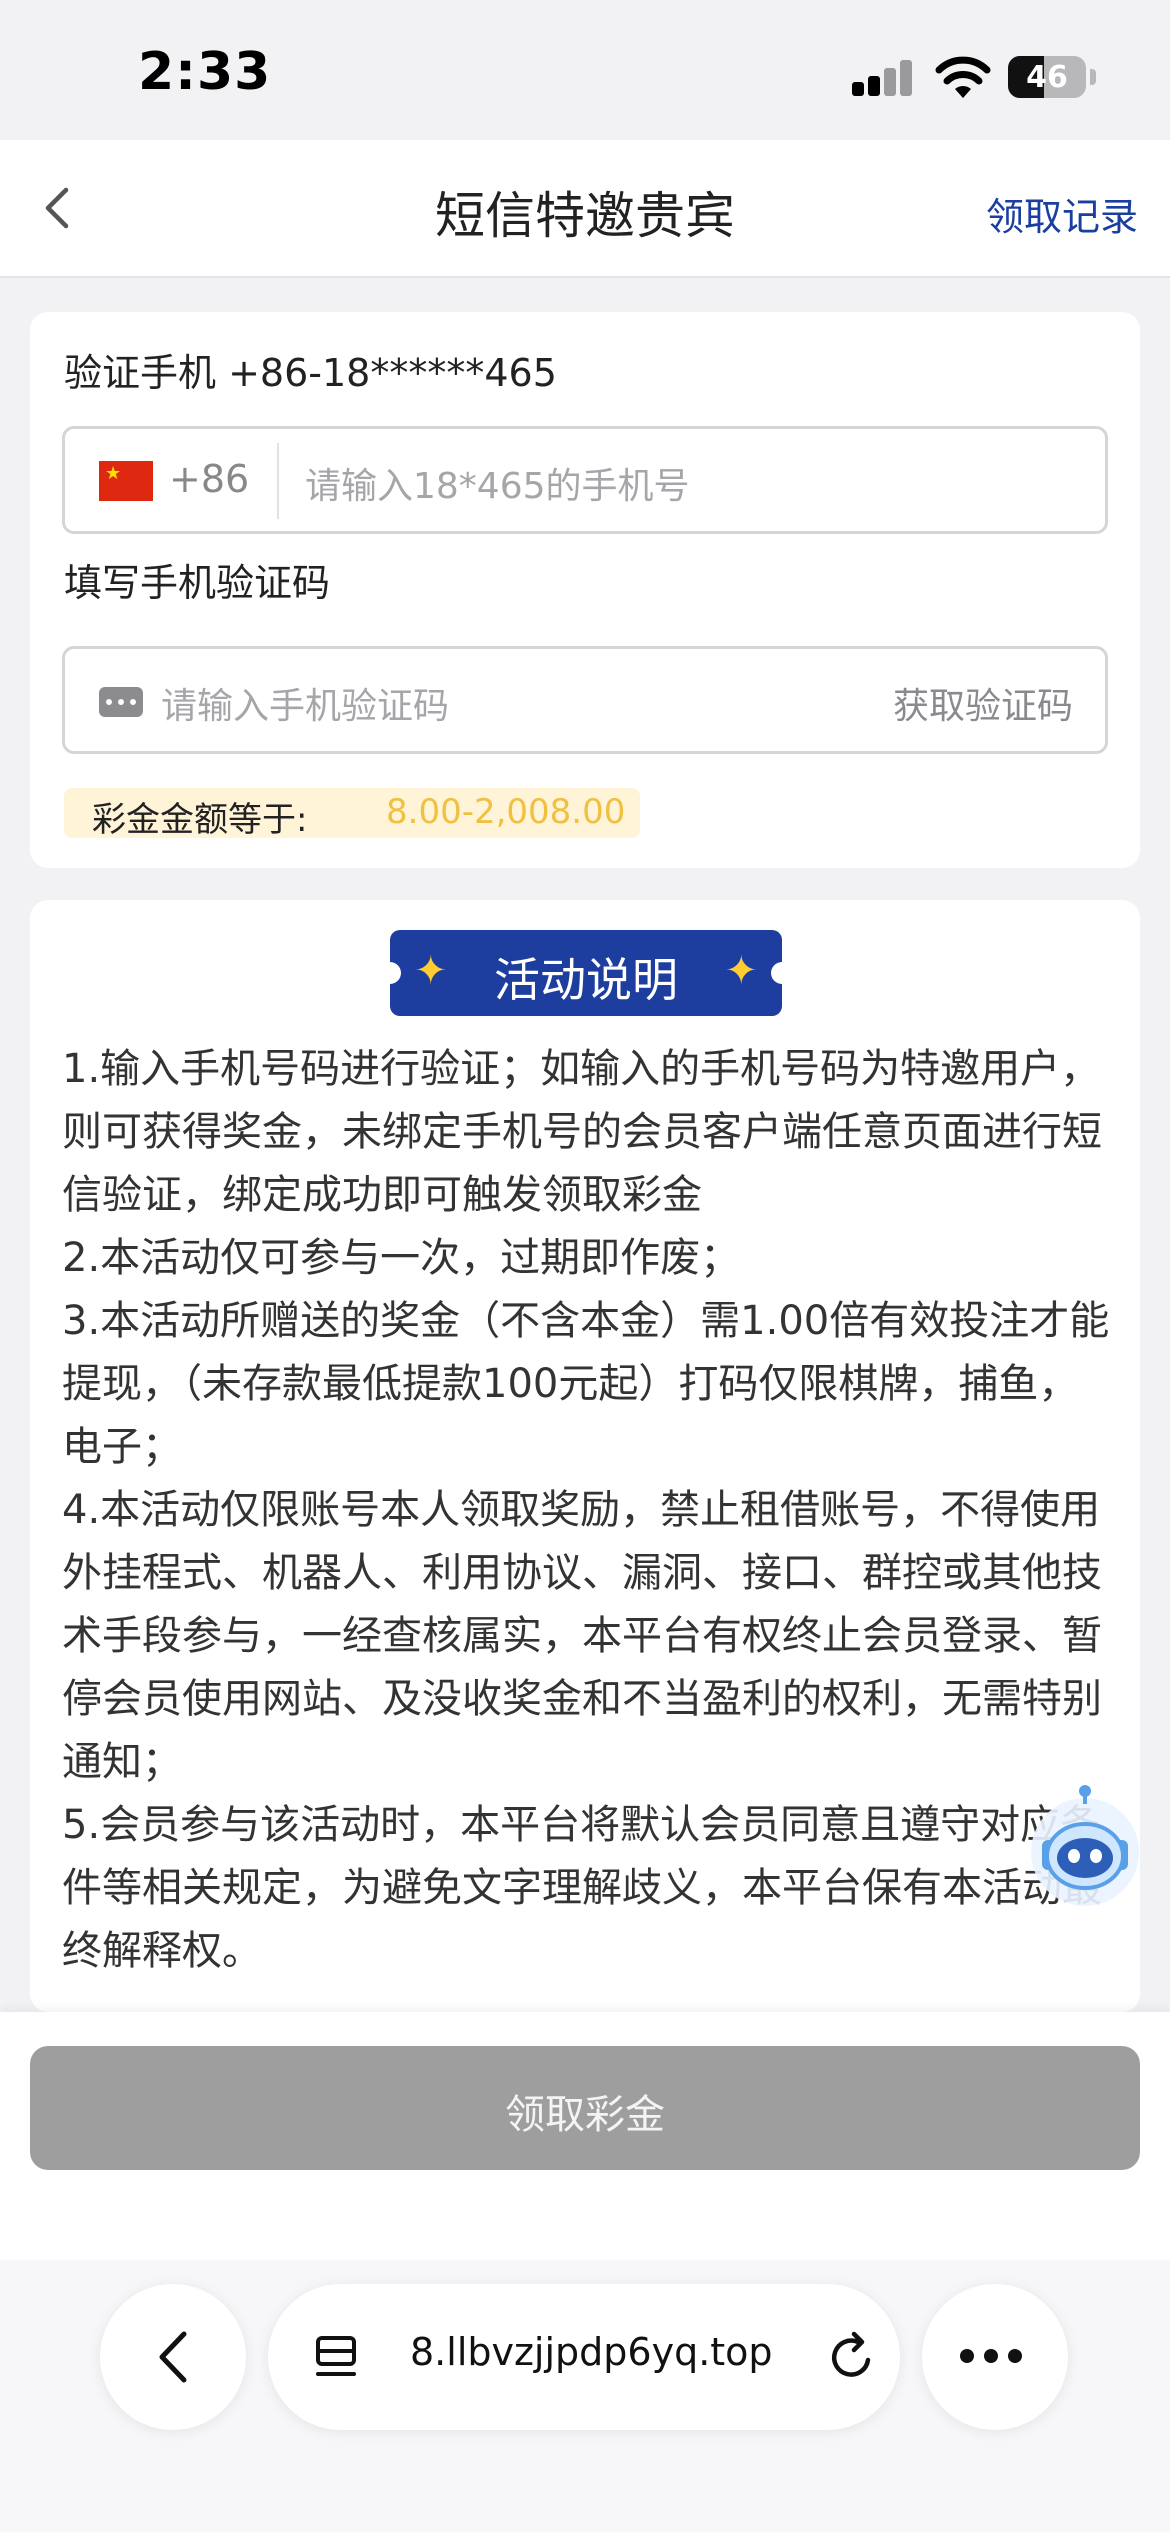  Describe the element at coordinates (278, 481) in the screenshot. I see `field-divider` at that location.